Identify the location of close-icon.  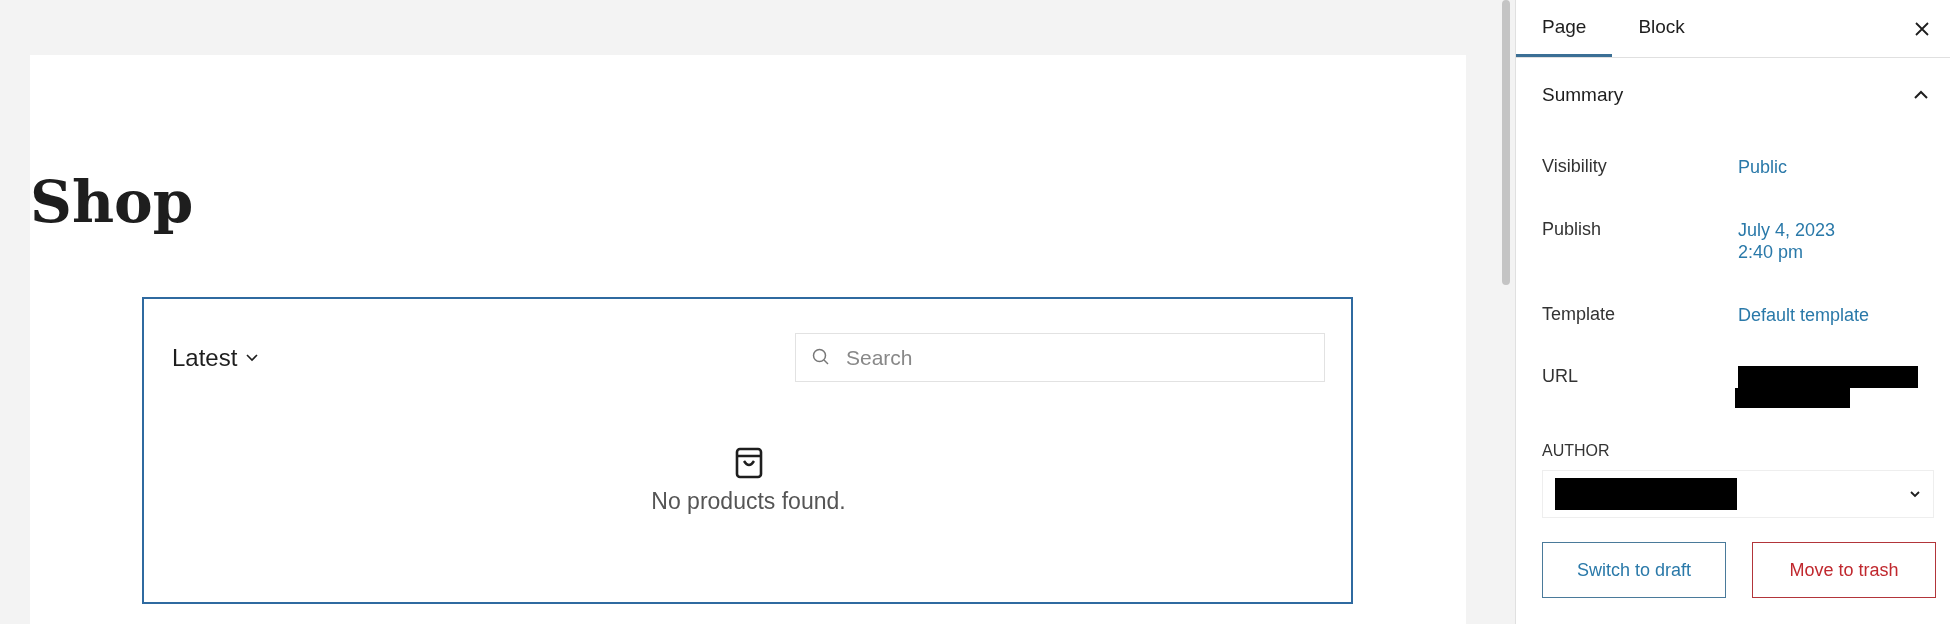
(1922, 28).